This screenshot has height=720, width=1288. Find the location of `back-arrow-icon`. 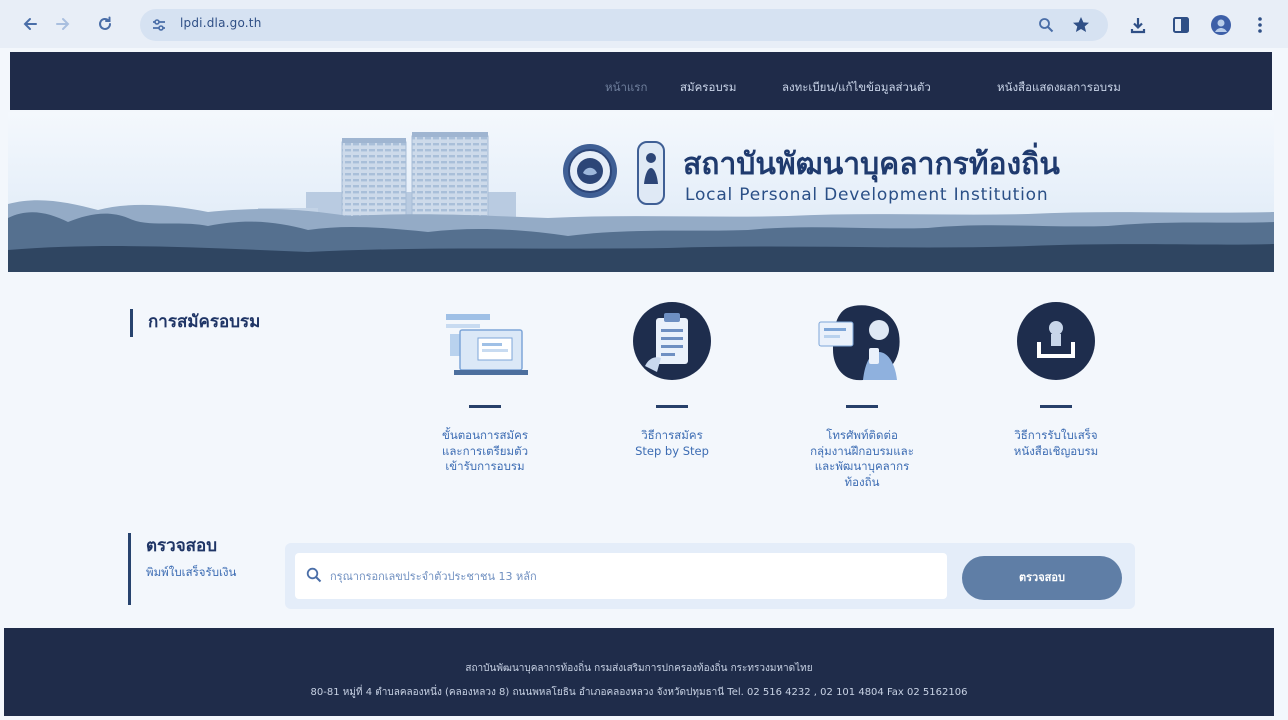

back-arrow-icon is located at coordinates (30, 24).